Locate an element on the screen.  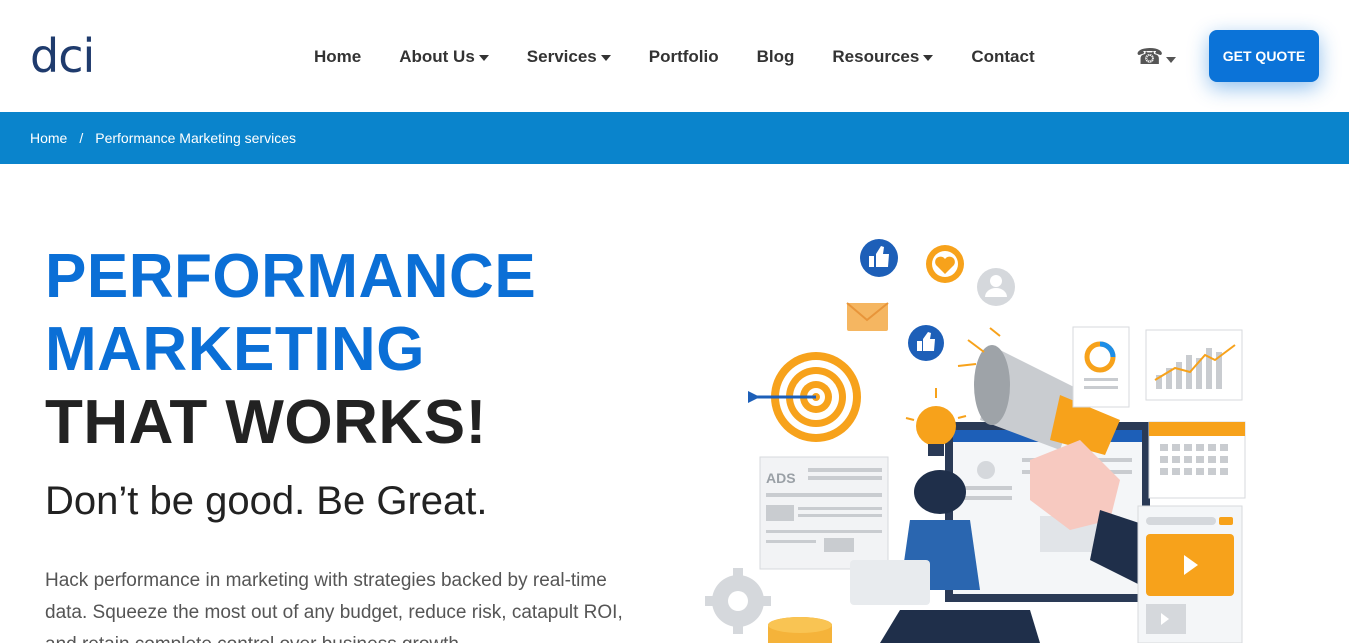
phone-dropdown: ☎ is located at coordinates (1156, 57).